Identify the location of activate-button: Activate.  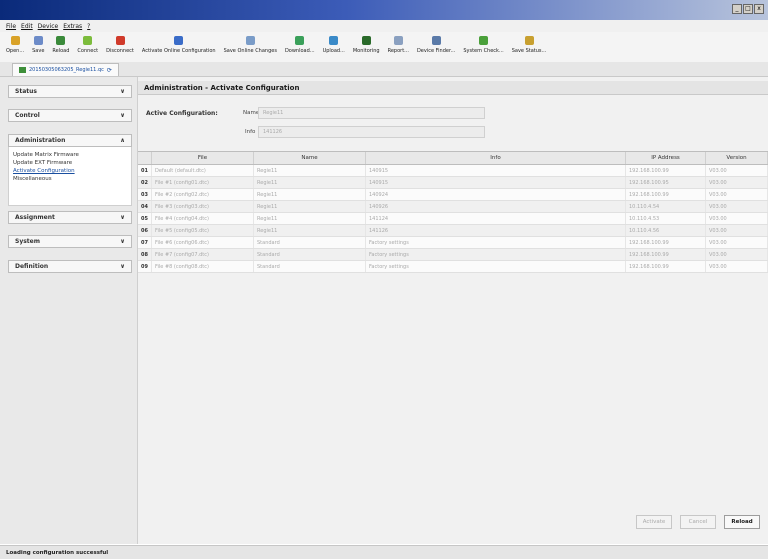
(654, 522).